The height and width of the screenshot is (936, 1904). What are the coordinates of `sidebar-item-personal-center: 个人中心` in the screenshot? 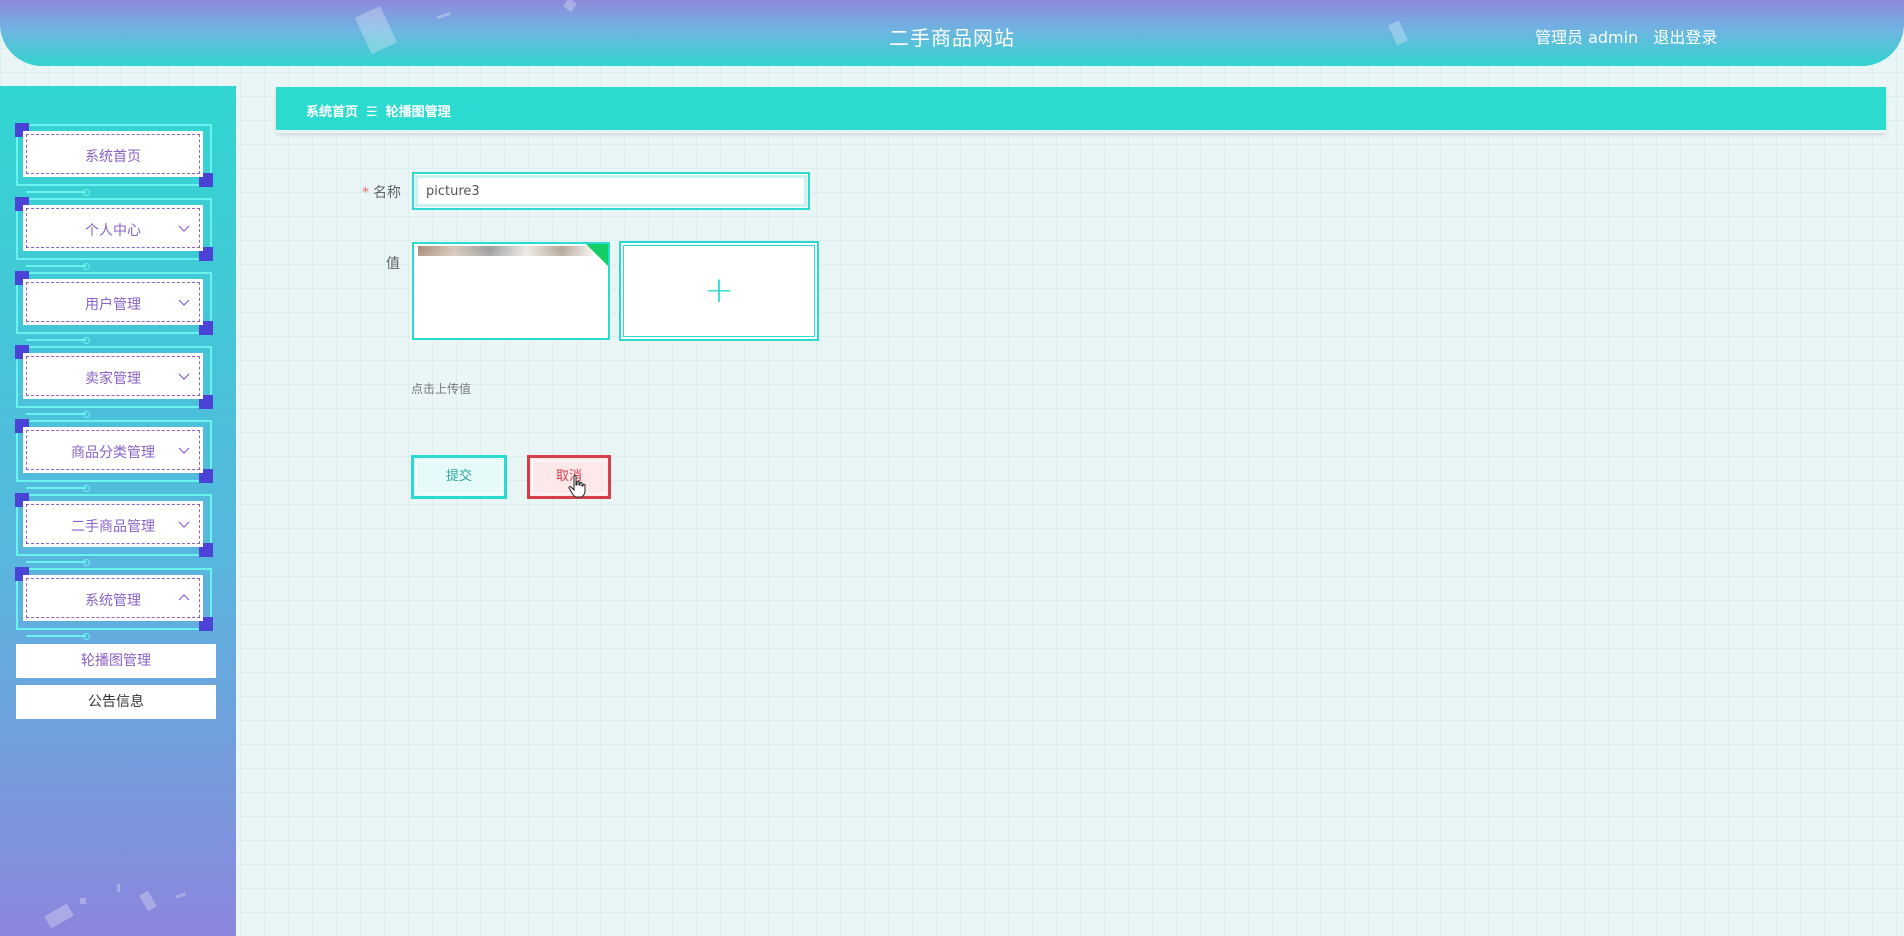 It's located at (114, 233).